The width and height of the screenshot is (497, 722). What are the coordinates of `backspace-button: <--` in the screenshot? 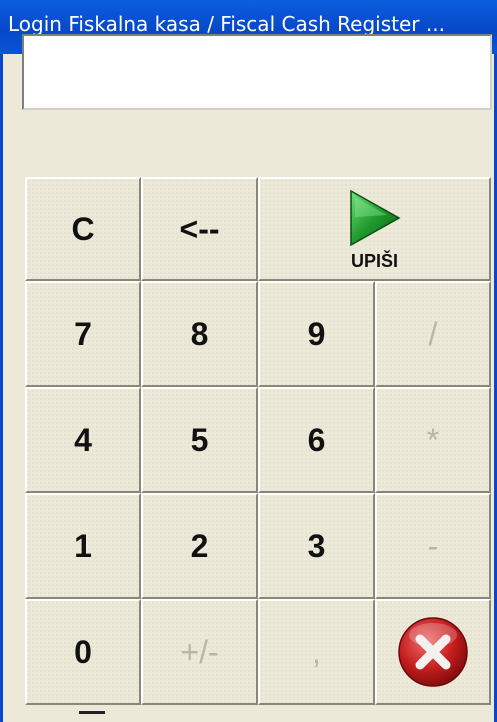 It's located at (199, 229).